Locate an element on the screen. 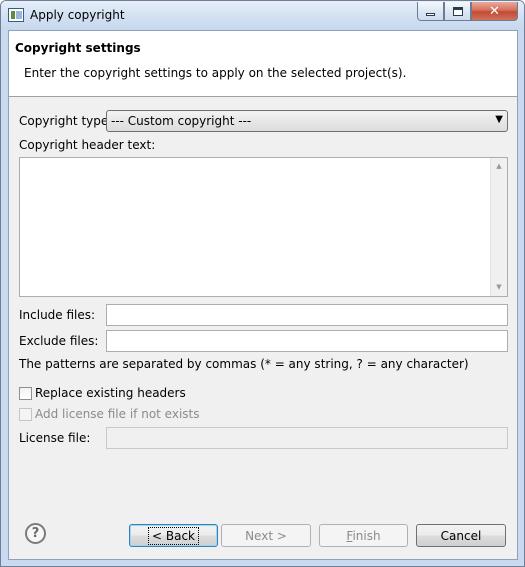 Image resolution: width=525 pixels, height=567 pixels. add-license-label: Add license file if not exists is located at coordinates (117, 414).